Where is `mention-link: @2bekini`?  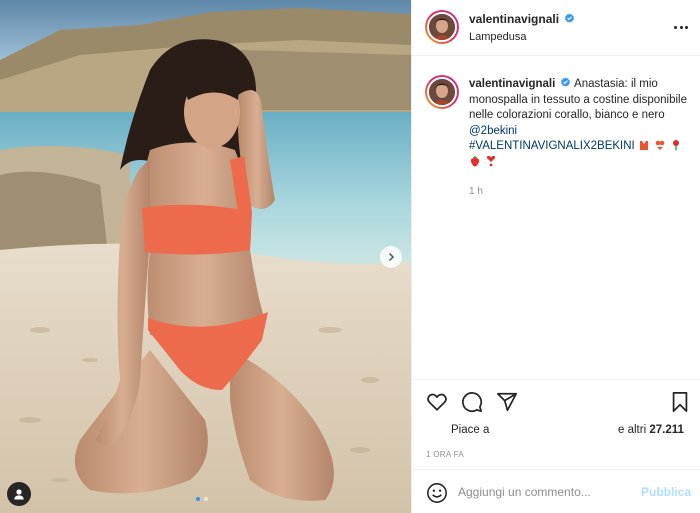
mention-link: @2bekini is located at coordinates (493, 131).